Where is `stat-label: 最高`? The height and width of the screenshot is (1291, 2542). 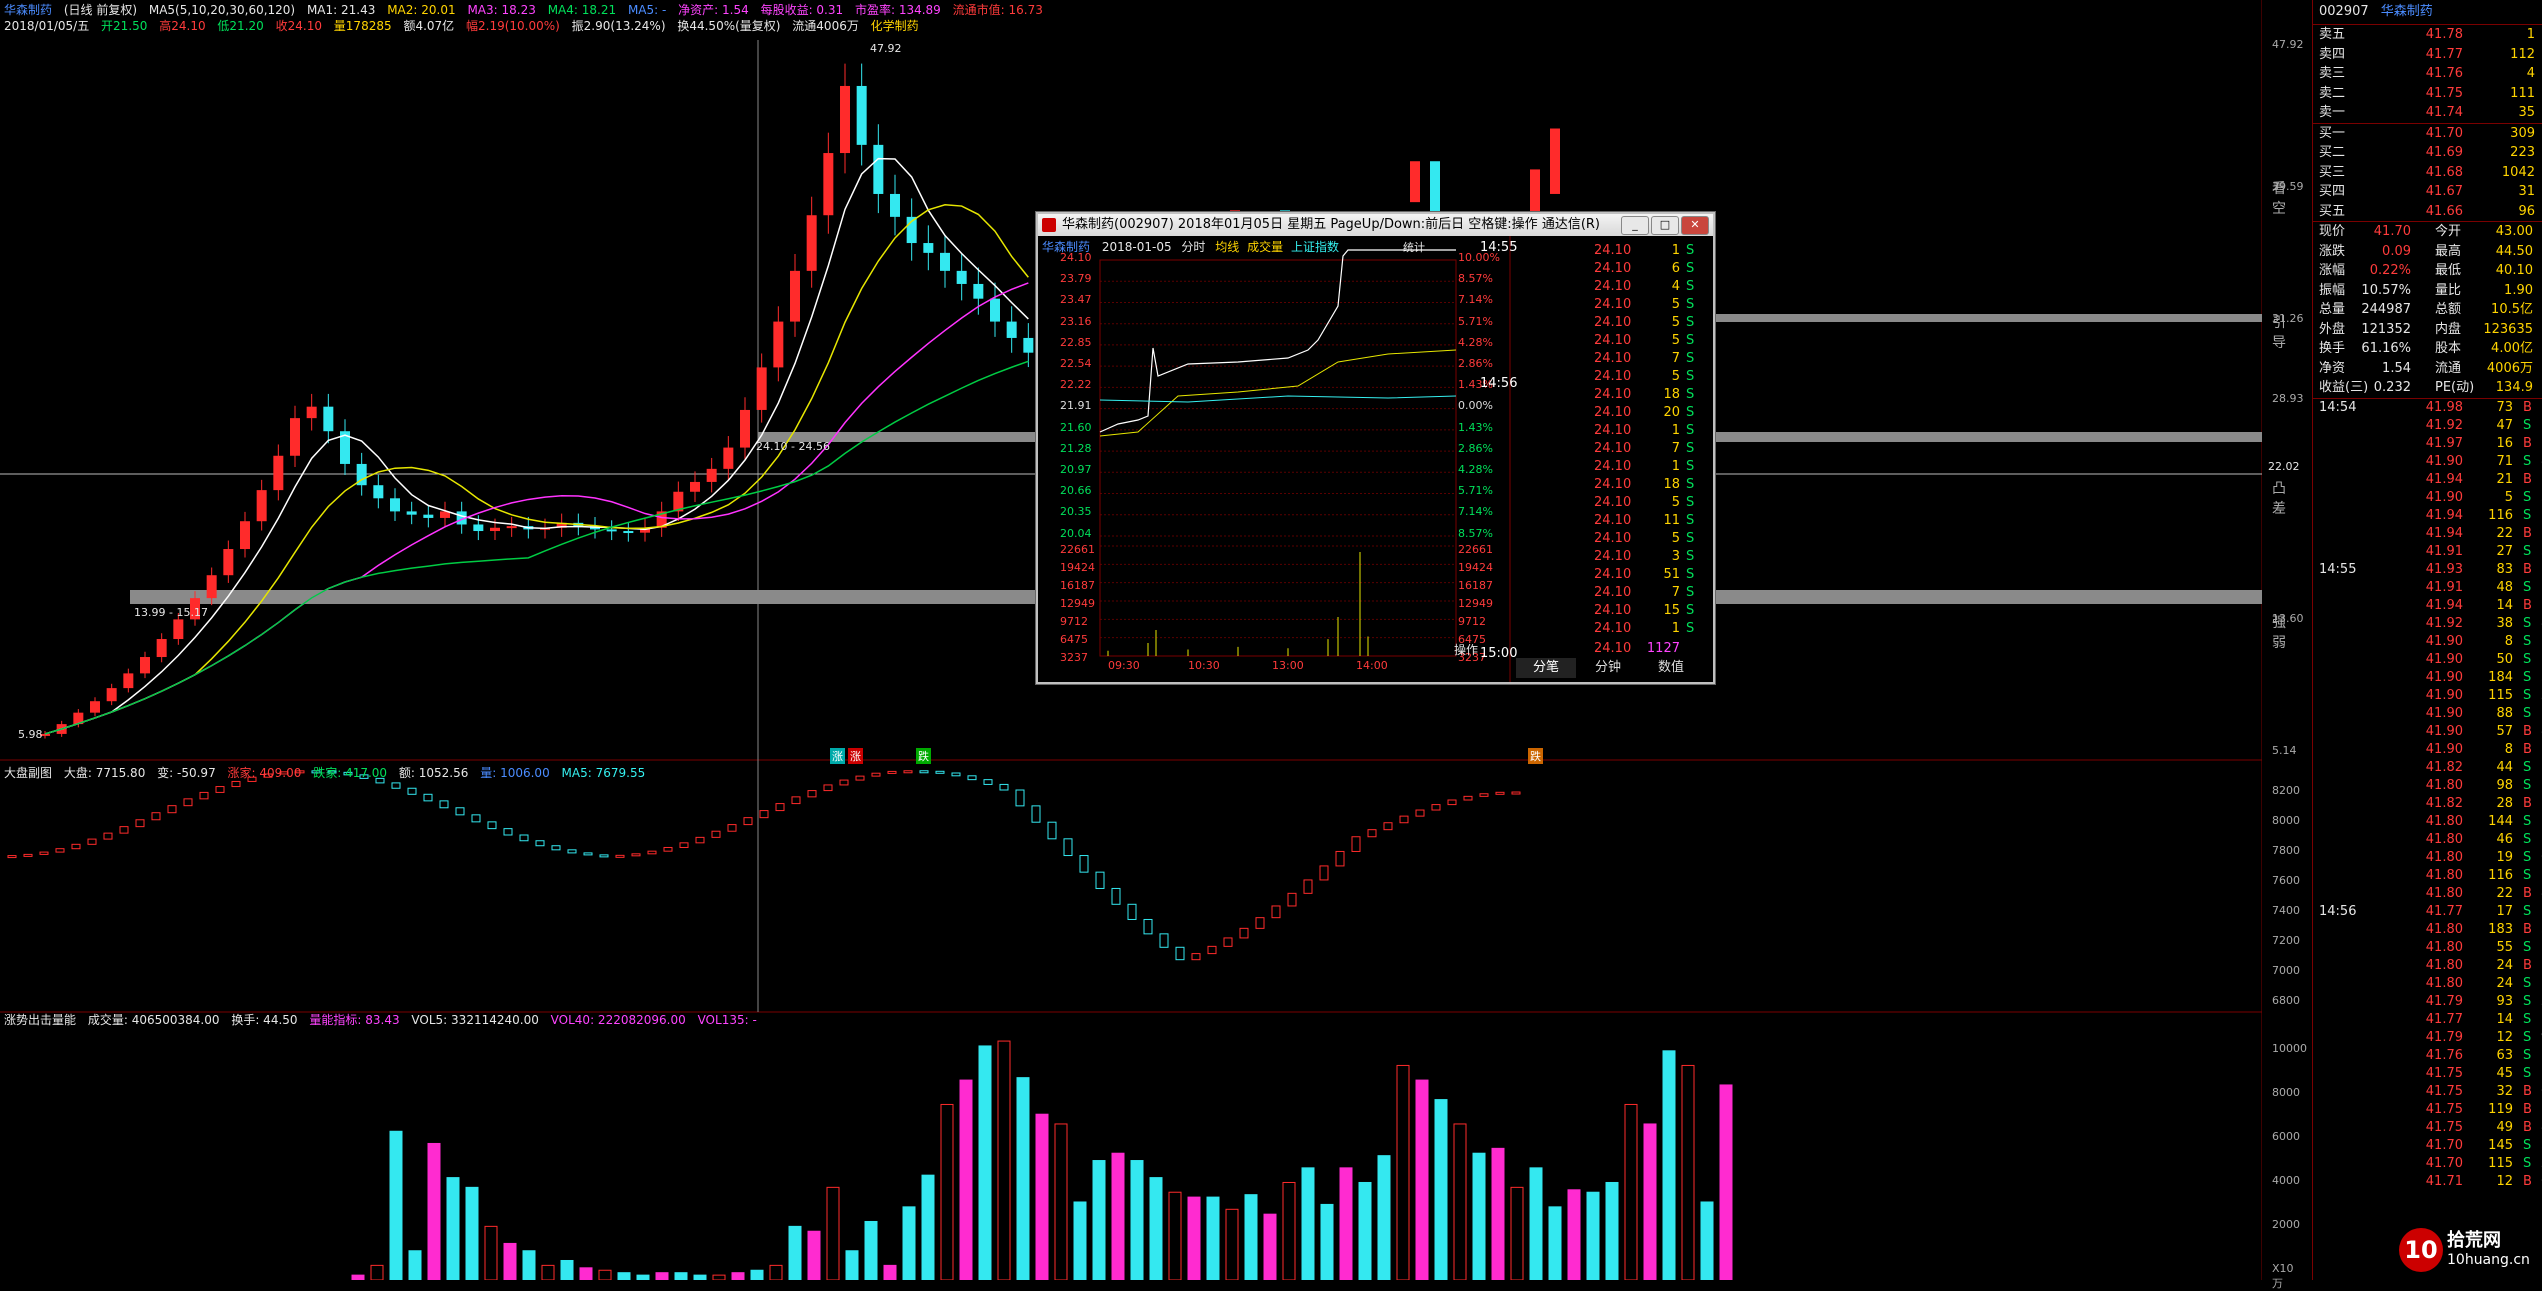
stat-label: 最高 is located at coordinates (2448, 251).